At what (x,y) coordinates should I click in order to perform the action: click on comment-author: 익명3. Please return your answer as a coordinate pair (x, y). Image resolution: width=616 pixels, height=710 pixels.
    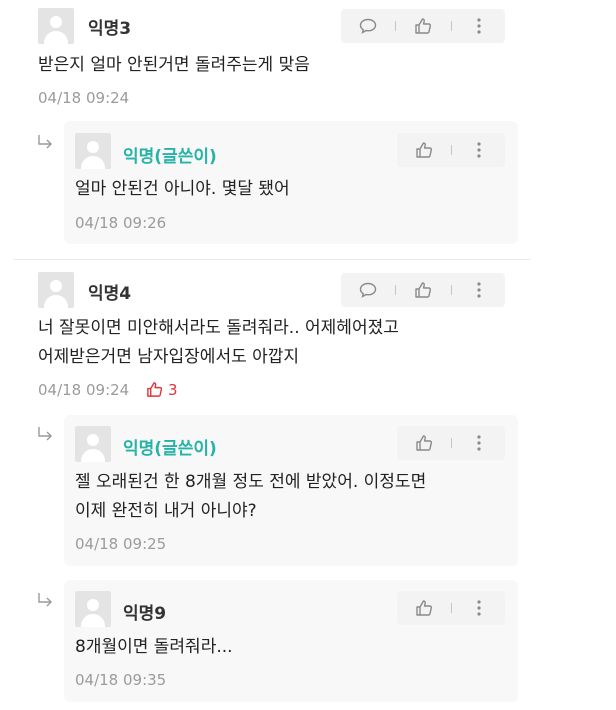
    Looking at the image, I should click on (110, 29).